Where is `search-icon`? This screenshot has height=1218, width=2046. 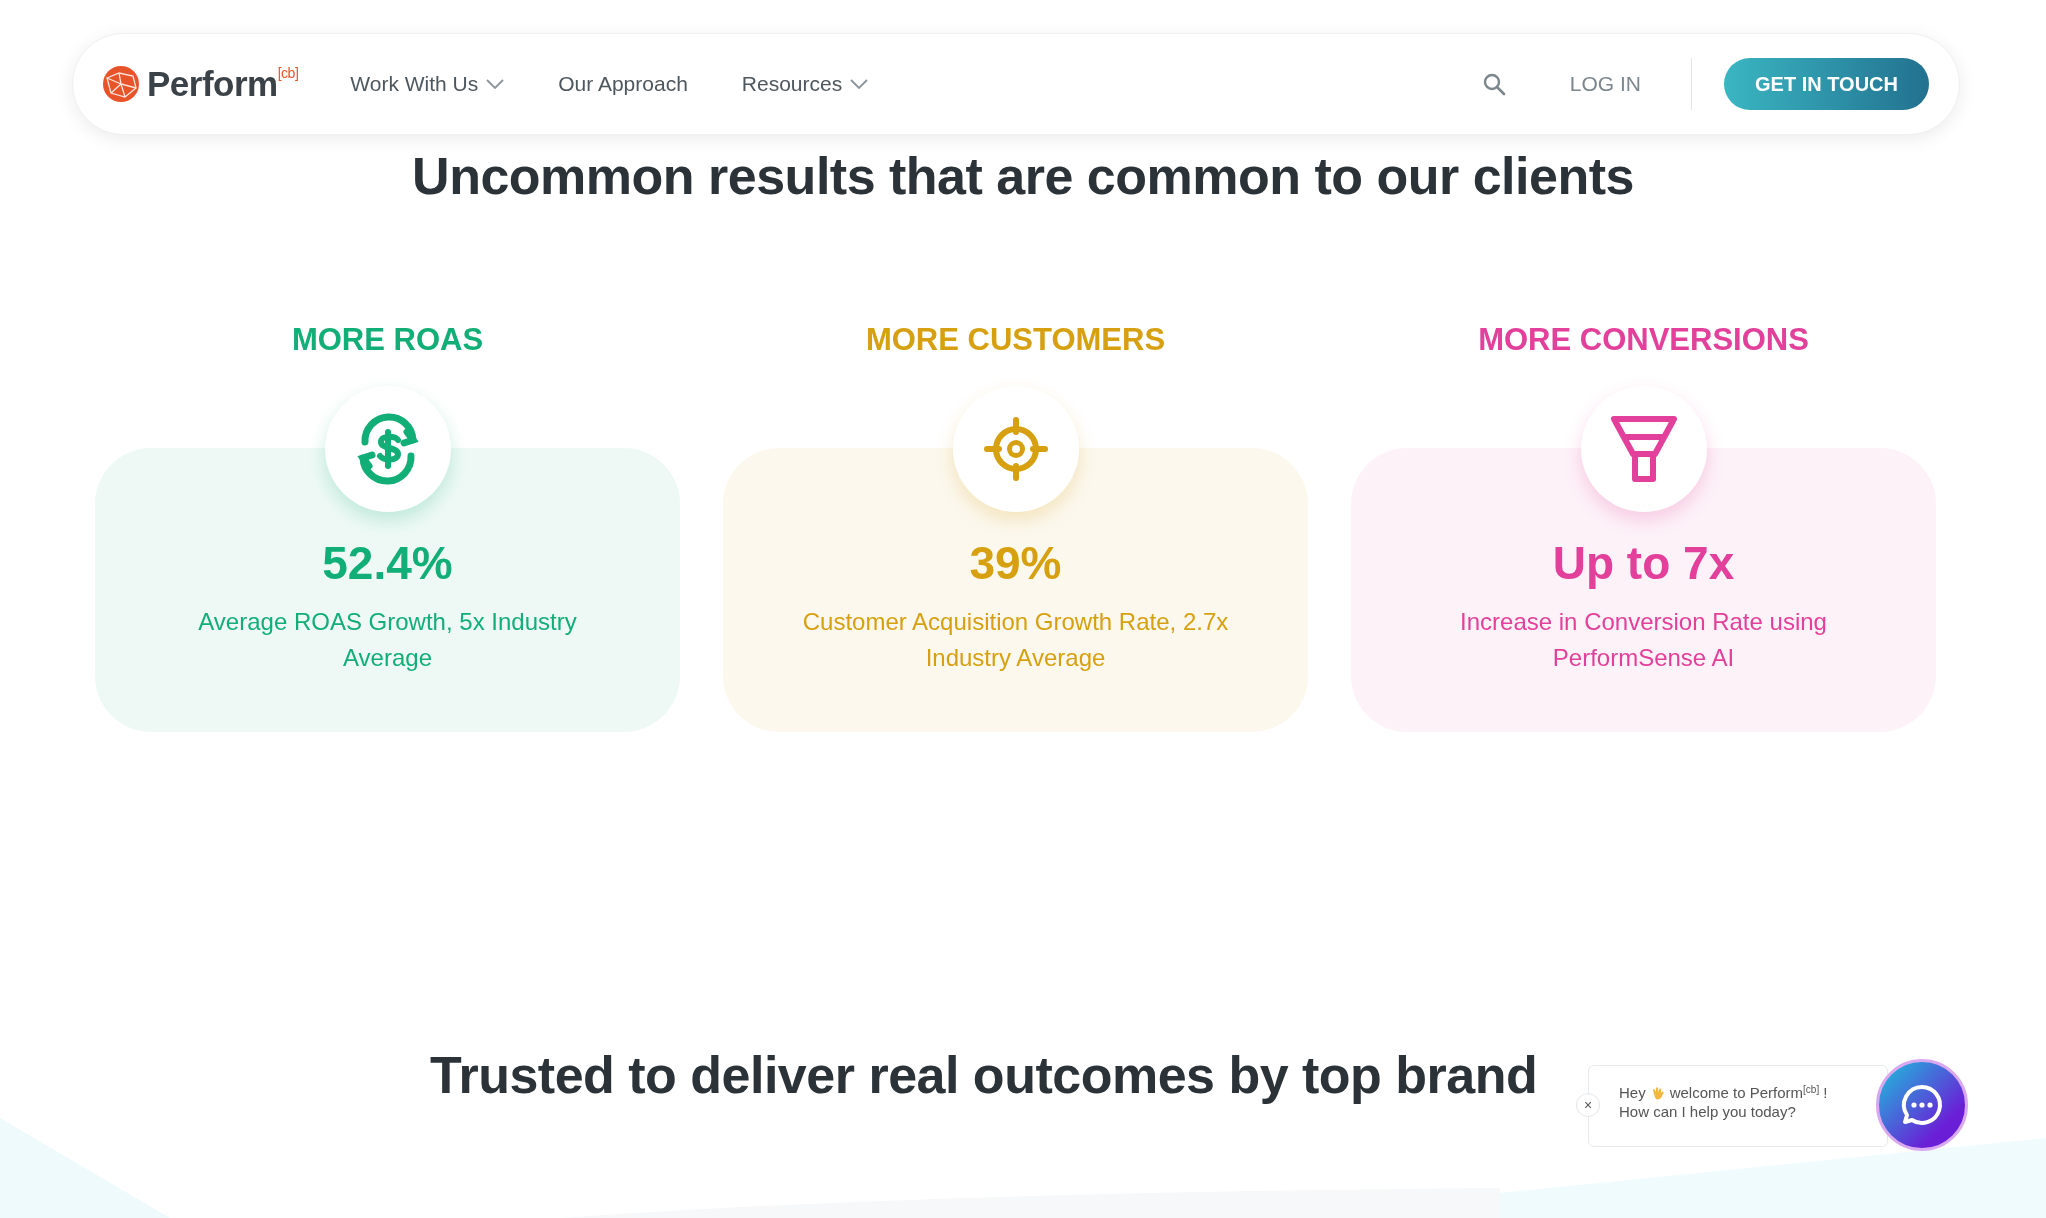 search-icon is located at coordinates (1493, 84).